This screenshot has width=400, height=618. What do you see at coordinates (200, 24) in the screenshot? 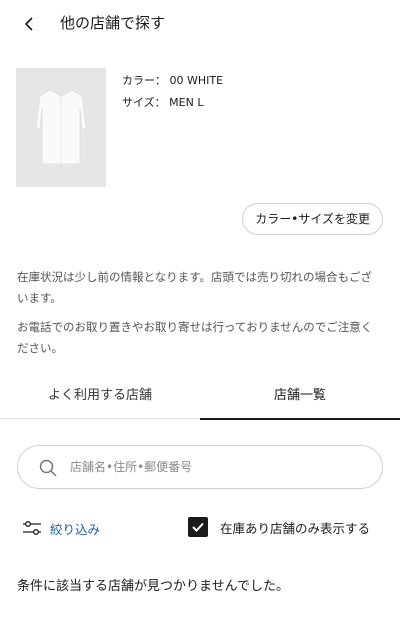
I see `header: 他の店舗で探す` at bounding box center [200, 24].